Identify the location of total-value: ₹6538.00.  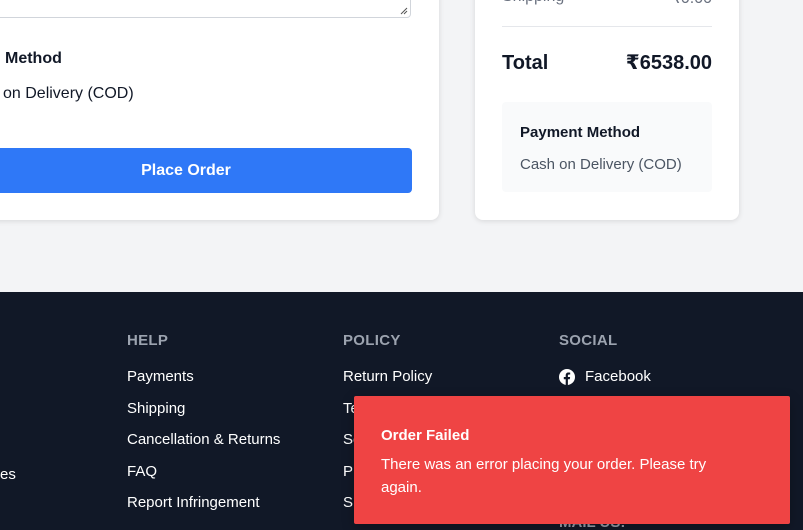
(668, 63).